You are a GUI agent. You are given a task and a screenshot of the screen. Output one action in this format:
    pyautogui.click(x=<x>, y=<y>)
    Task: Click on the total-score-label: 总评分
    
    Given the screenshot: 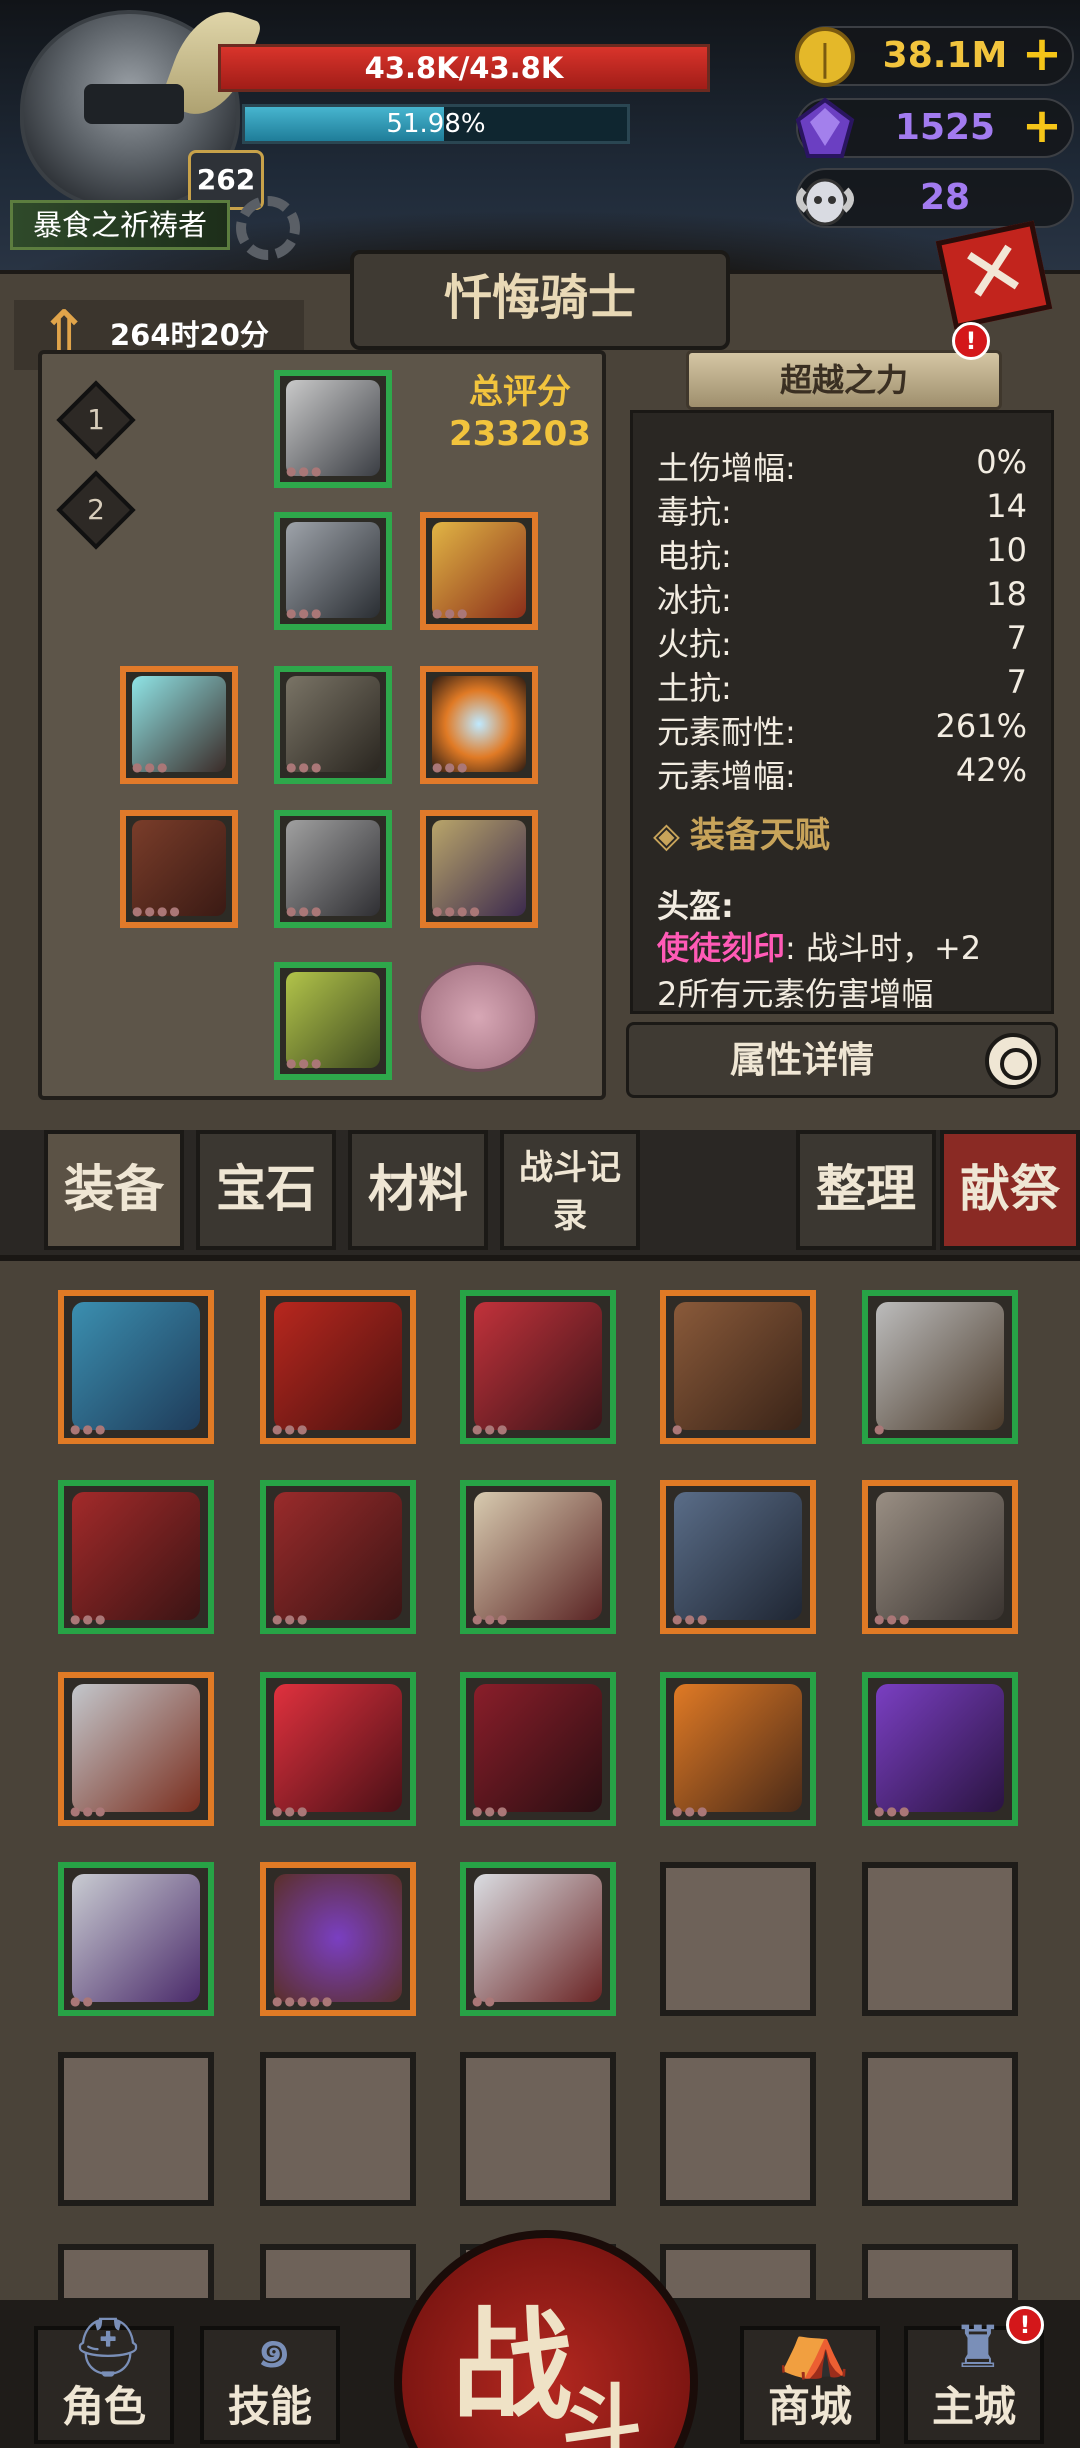 What is the action you would take?
    pyautogui.click(x=520, y=392)
    